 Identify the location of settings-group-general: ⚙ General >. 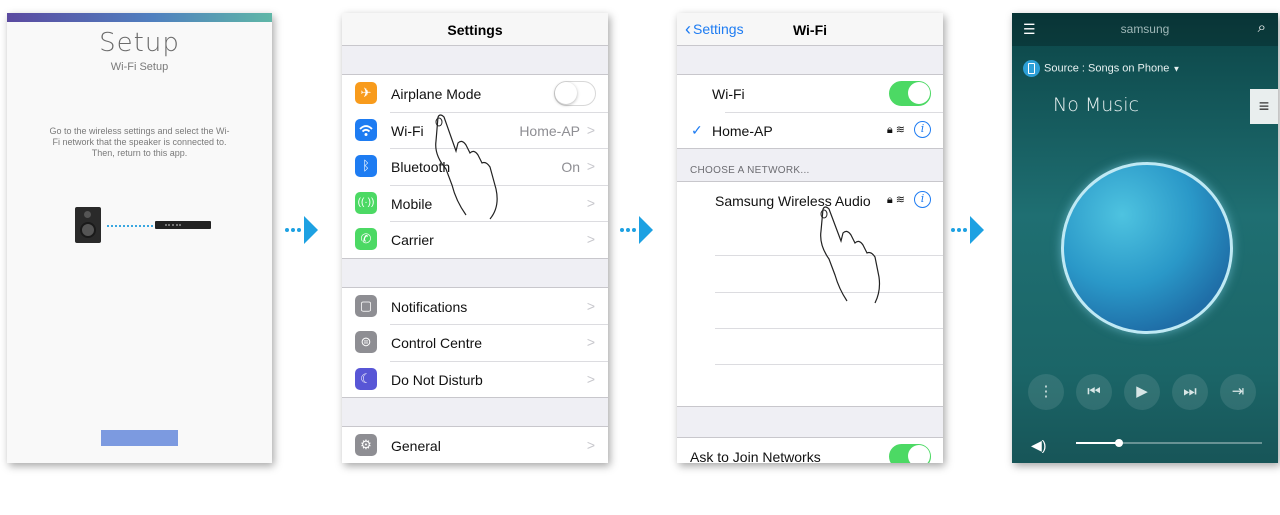
(475, 444).